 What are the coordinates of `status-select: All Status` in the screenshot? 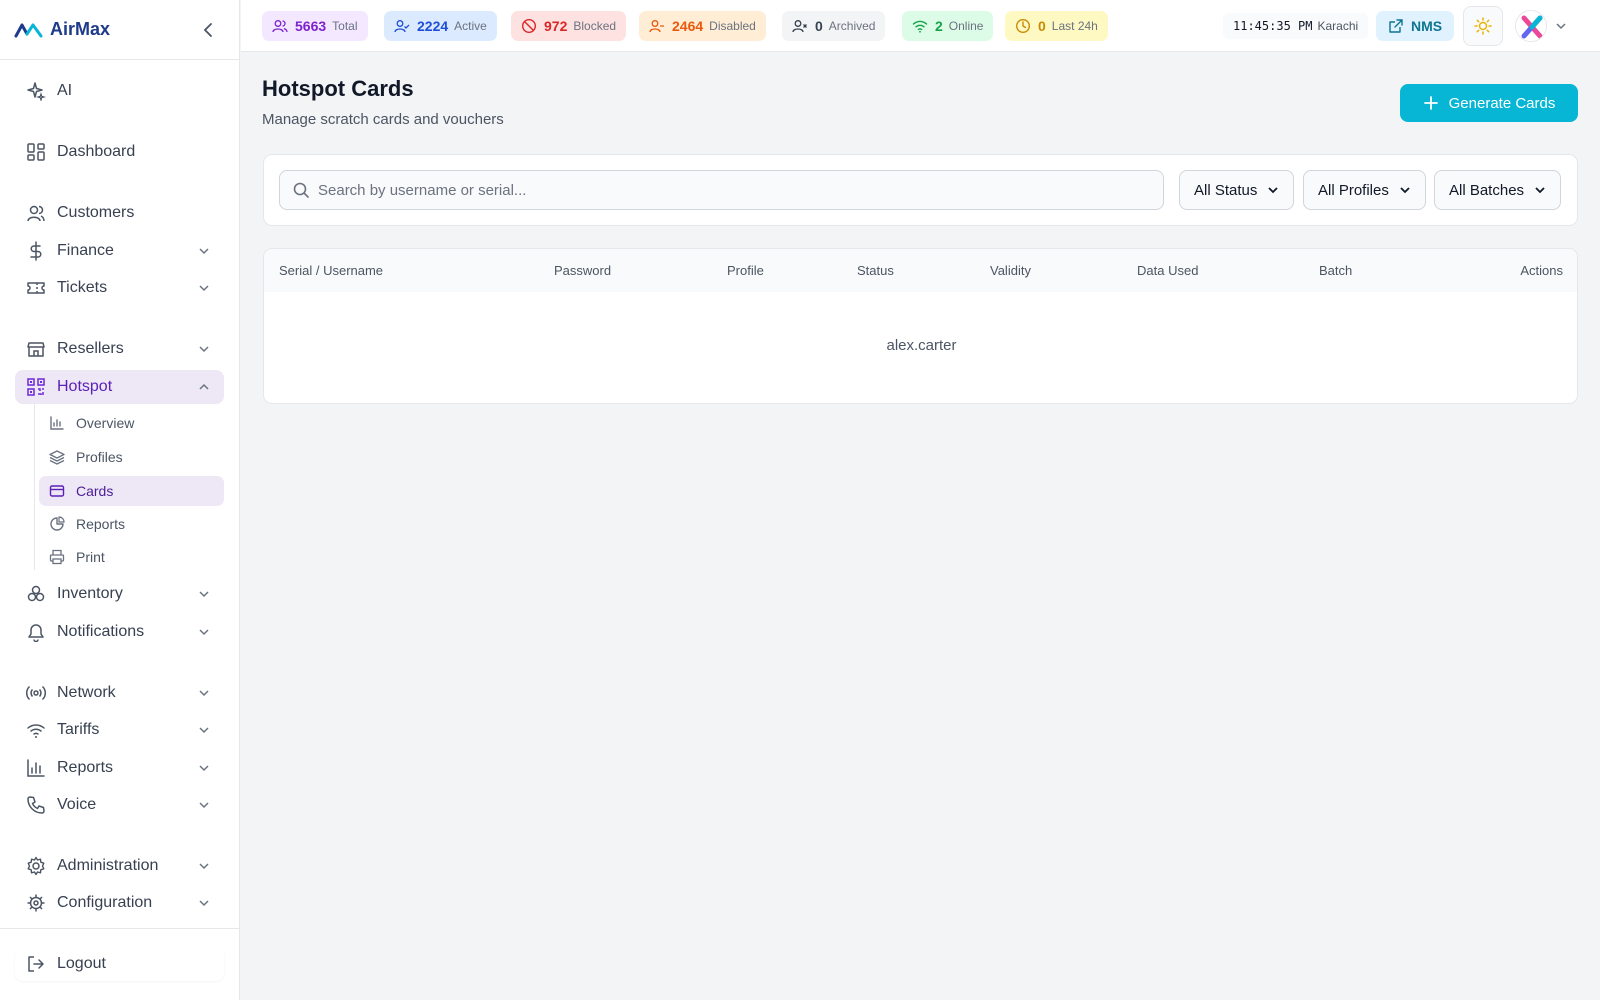 It's located at (1237, 190).